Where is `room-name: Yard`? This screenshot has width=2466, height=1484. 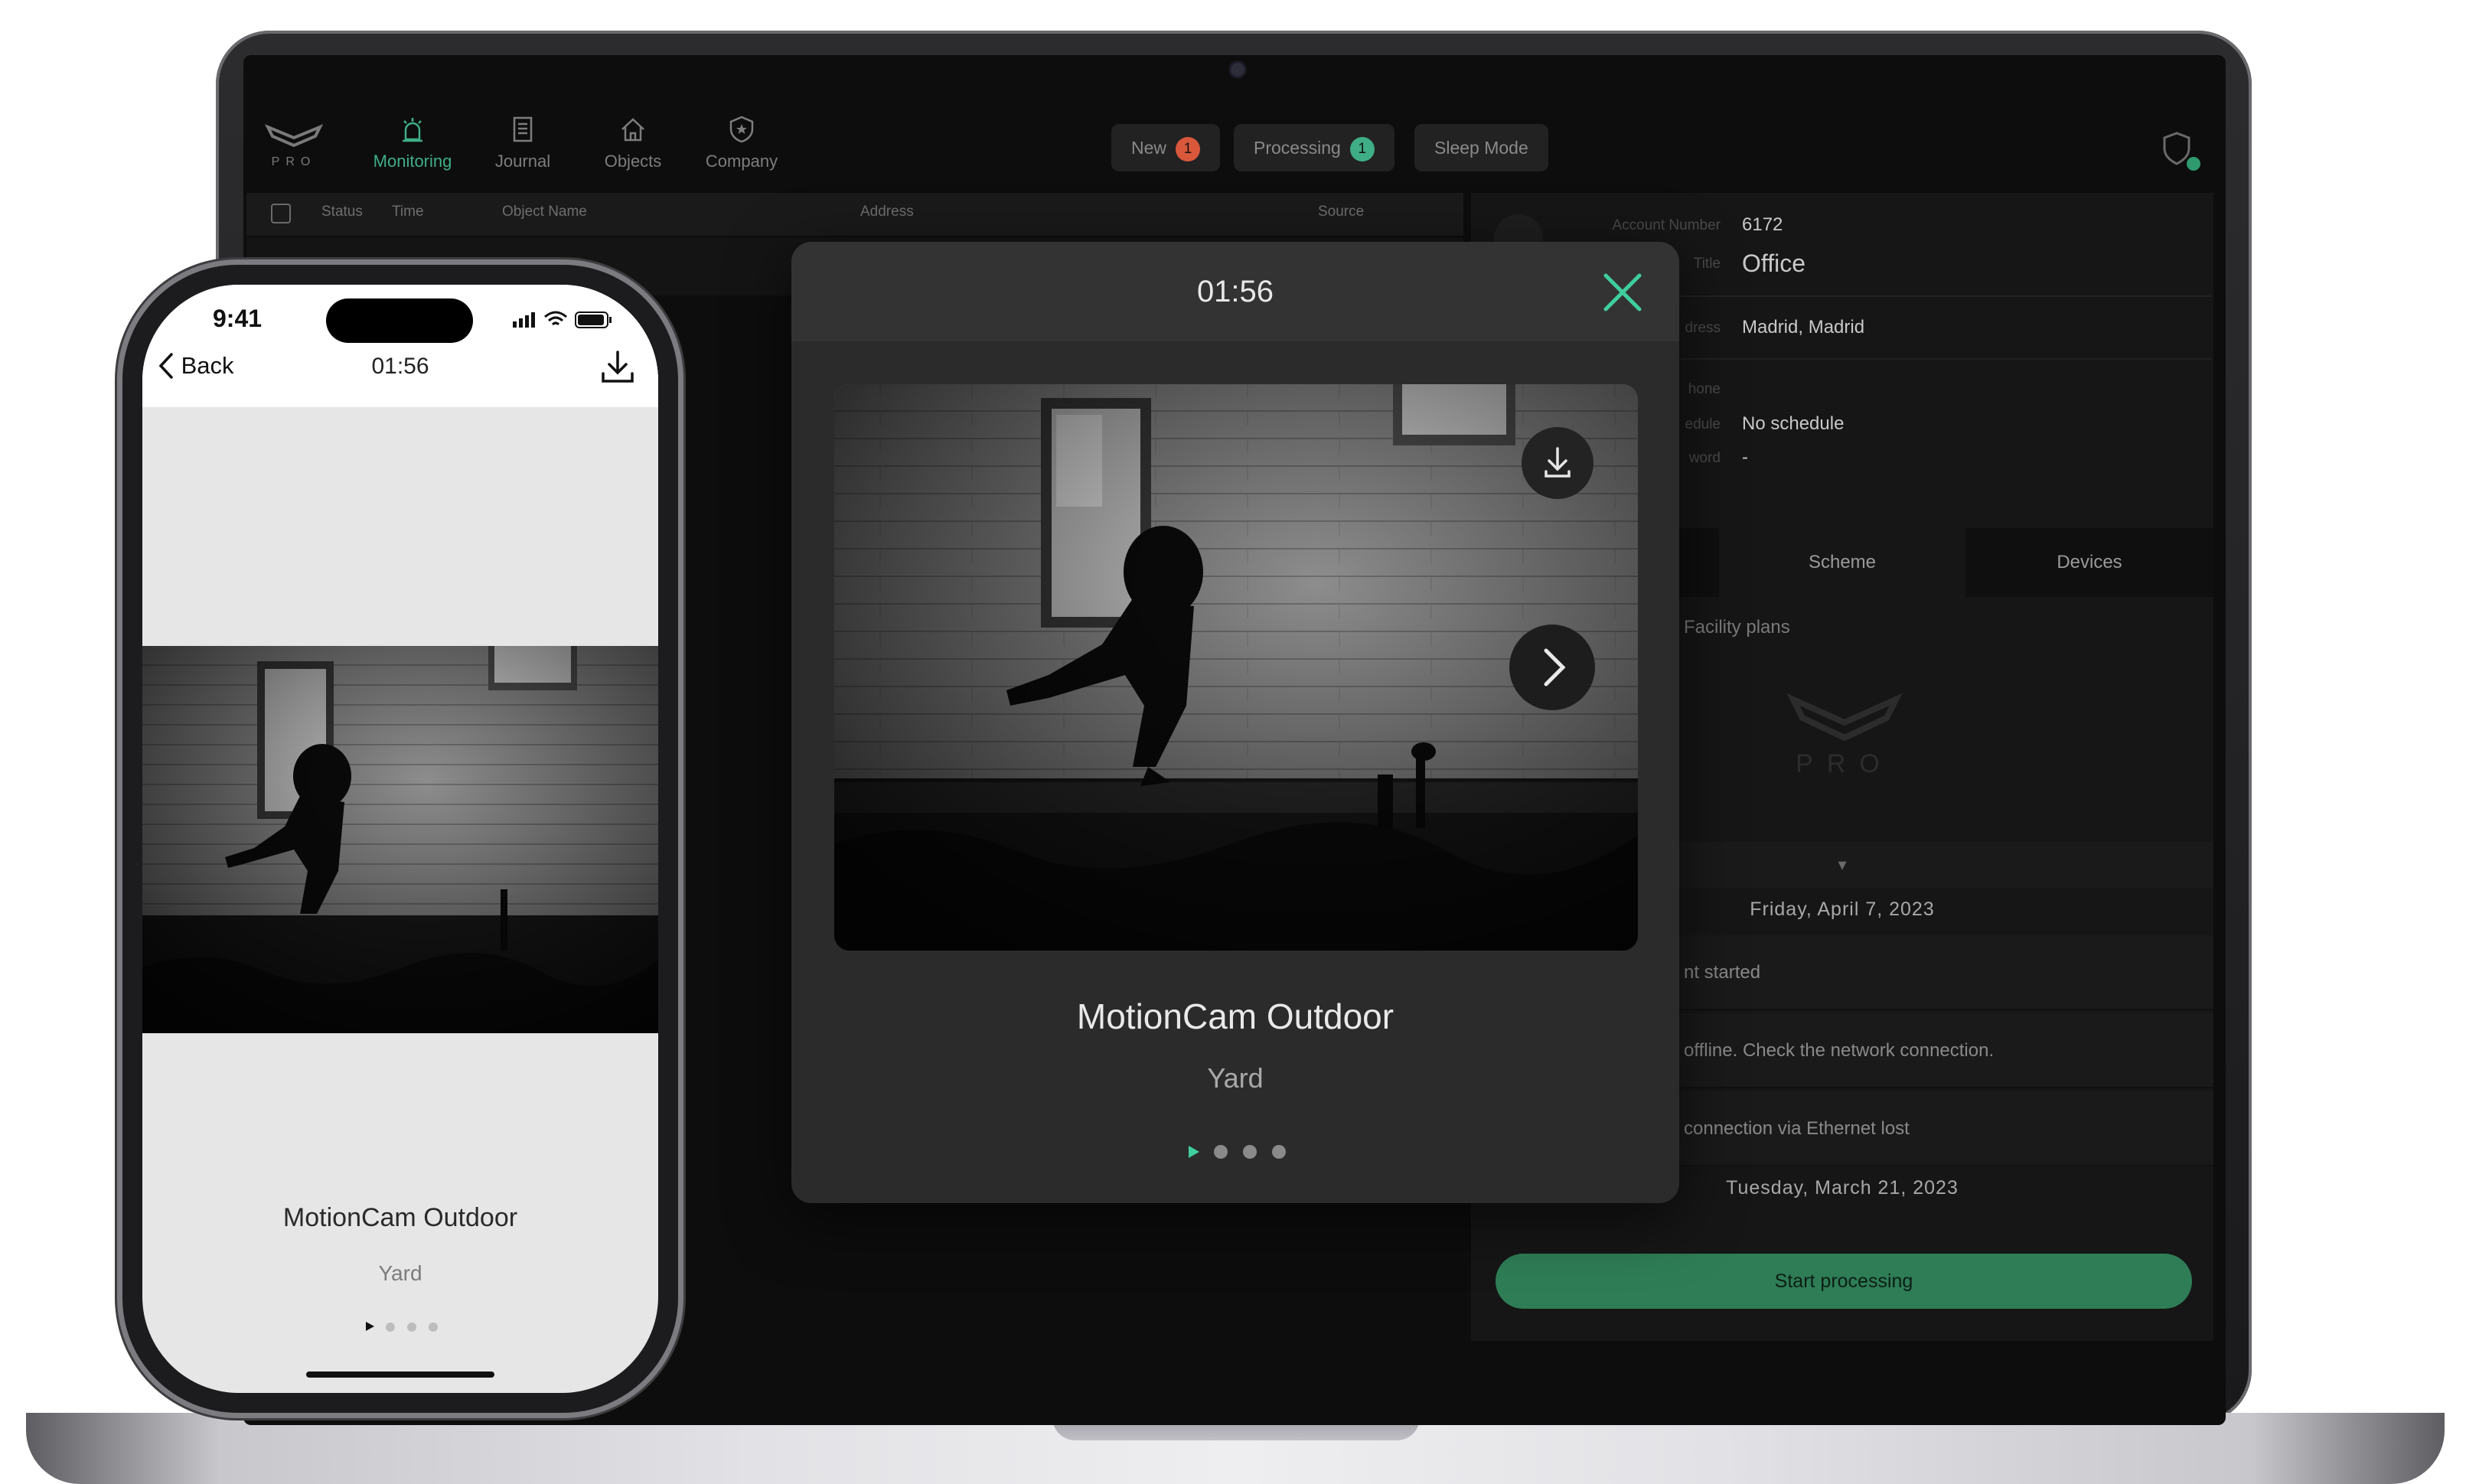 room-name: Yard is located at coordinates (1235, 1078).